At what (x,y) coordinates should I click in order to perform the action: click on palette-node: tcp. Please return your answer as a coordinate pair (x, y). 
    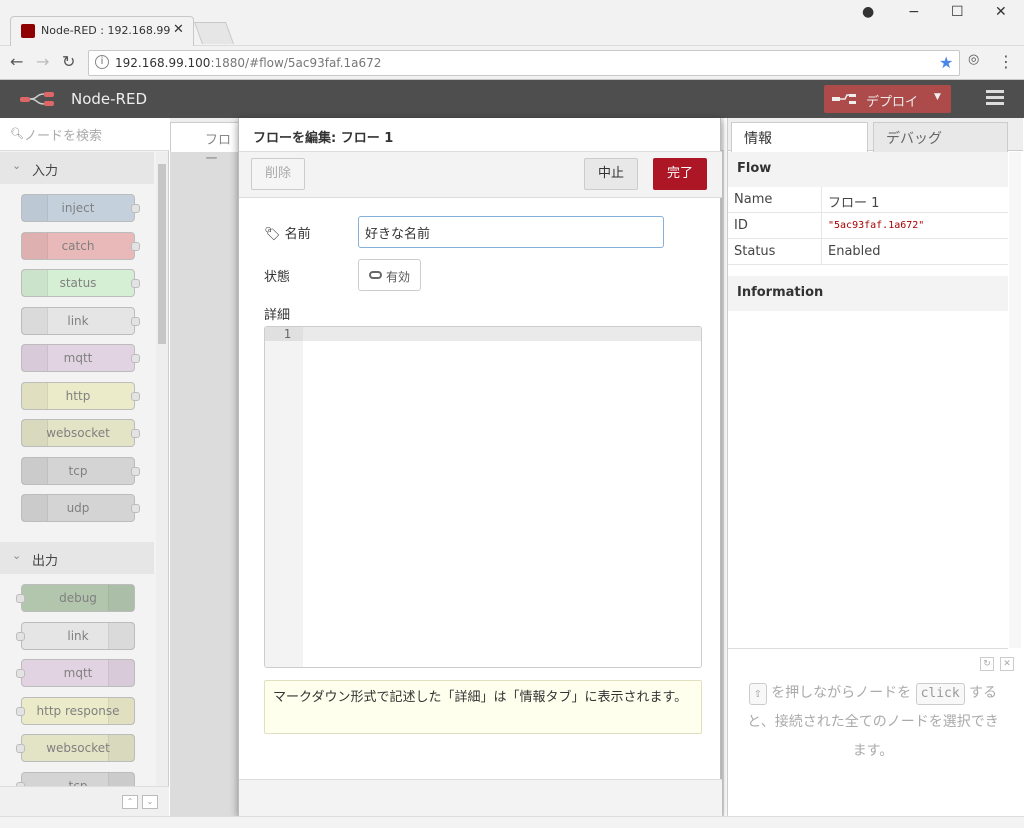
    Looking at the image, I should click on (80, 470).